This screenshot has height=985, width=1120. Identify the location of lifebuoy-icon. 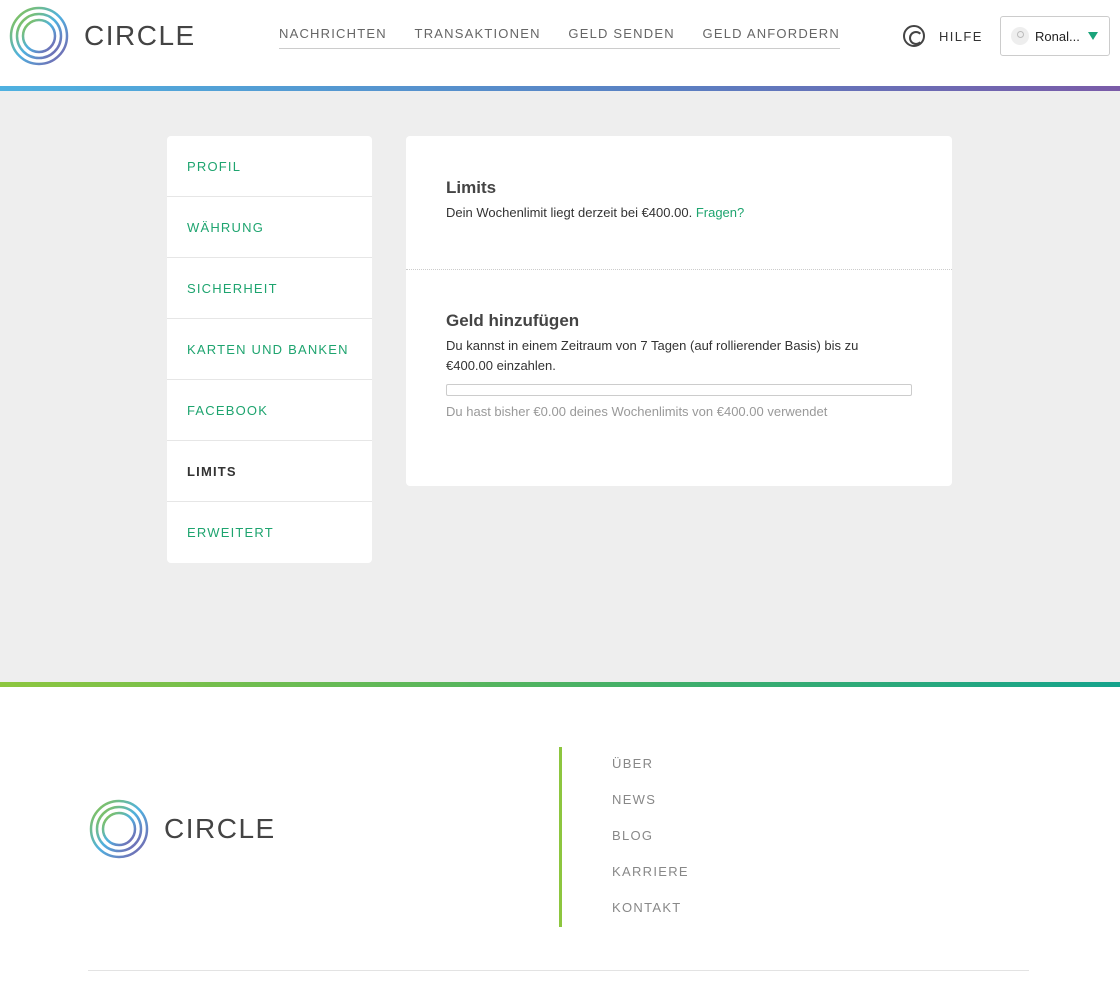
(914, 36).